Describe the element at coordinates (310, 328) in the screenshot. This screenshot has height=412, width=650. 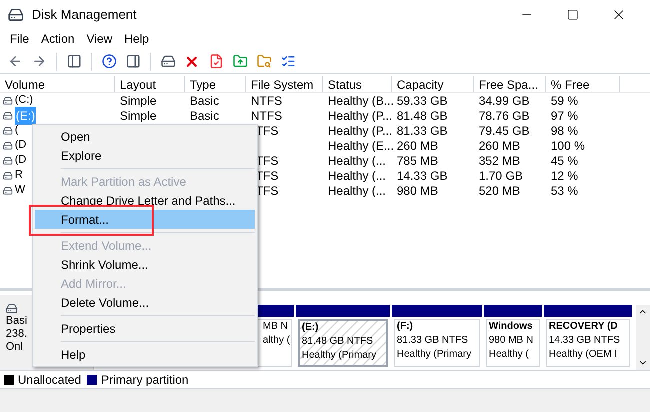
I see `partition-text: (E:)` at that location.